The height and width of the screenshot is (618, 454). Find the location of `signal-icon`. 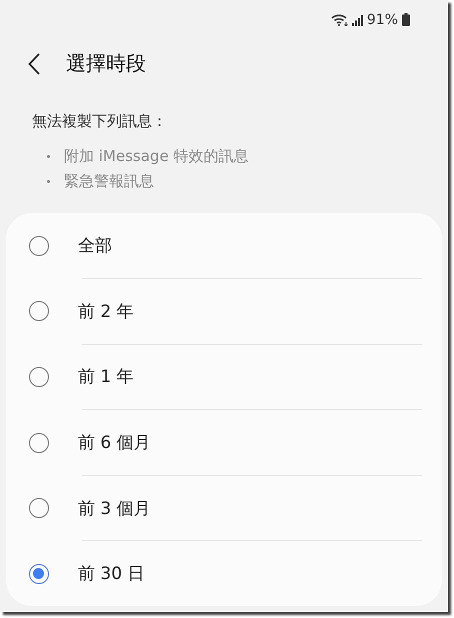

signal-icon is located at coordinates (358, 20).